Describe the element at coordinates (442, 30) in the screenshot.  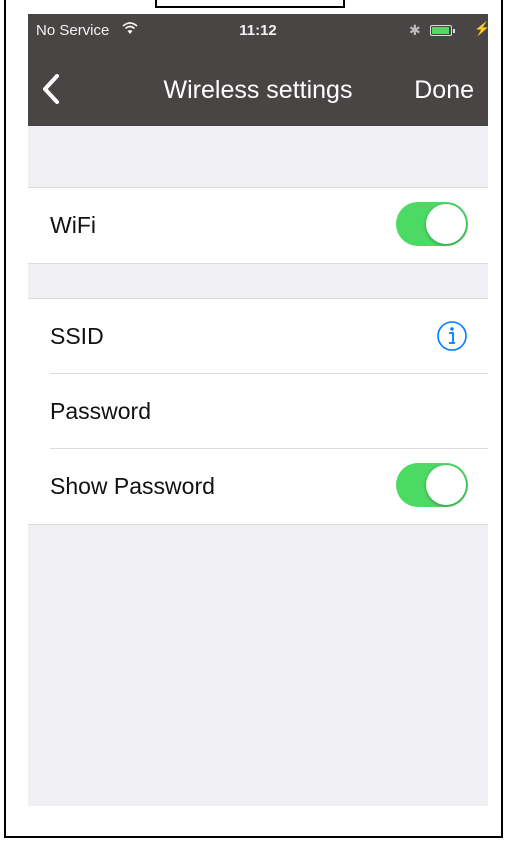
I see `battery-icon` at that location.